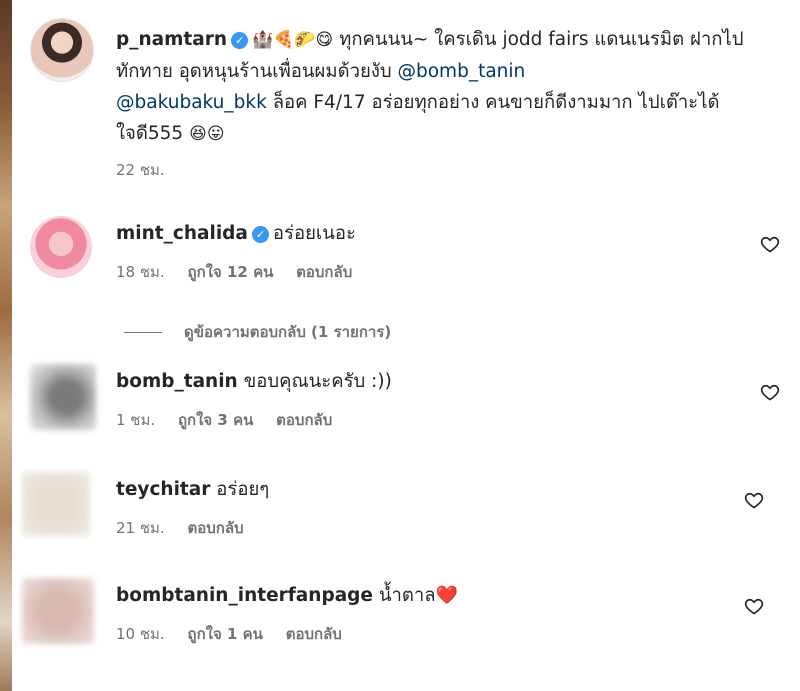 This screenshot has width=800, height=691. What do you see at coordinates (171, 39) in the screenshot?
I see `username: p_namtarn` at bounding box center [171, 39].